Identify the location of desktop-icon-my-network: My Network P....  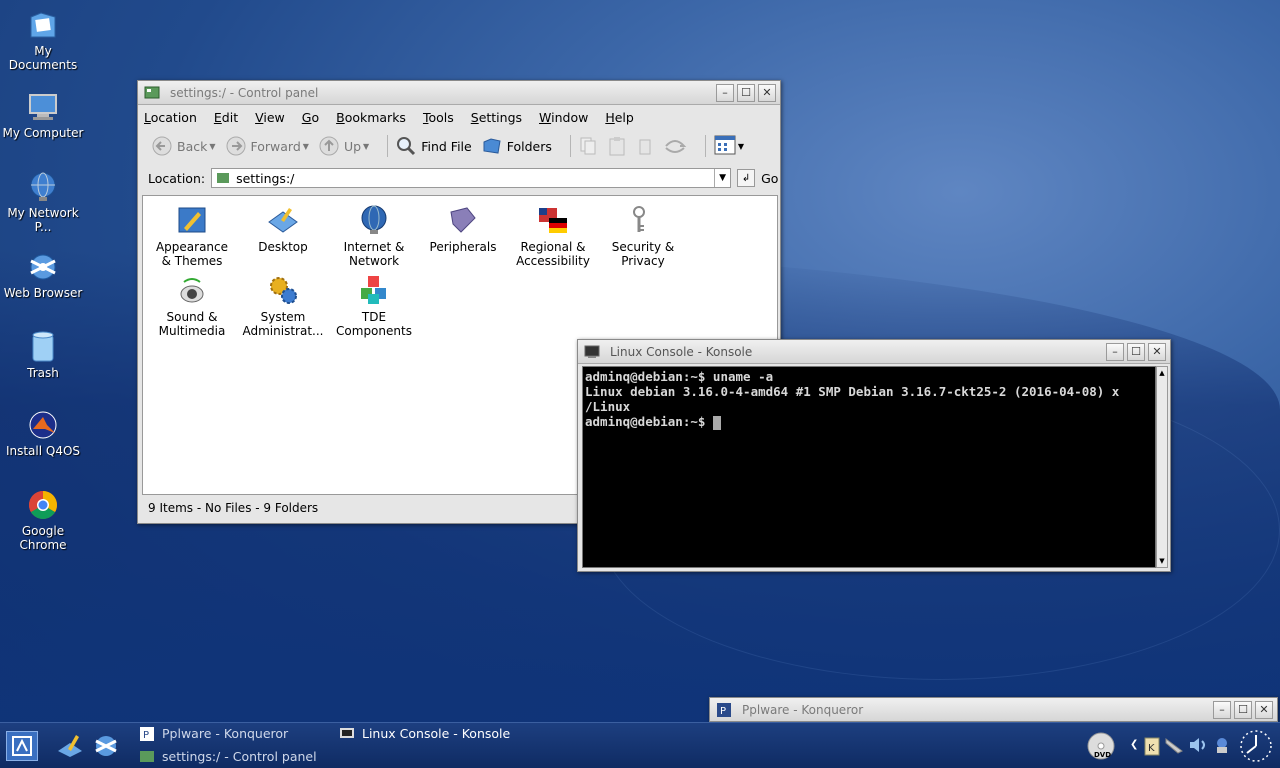
(43, 202).